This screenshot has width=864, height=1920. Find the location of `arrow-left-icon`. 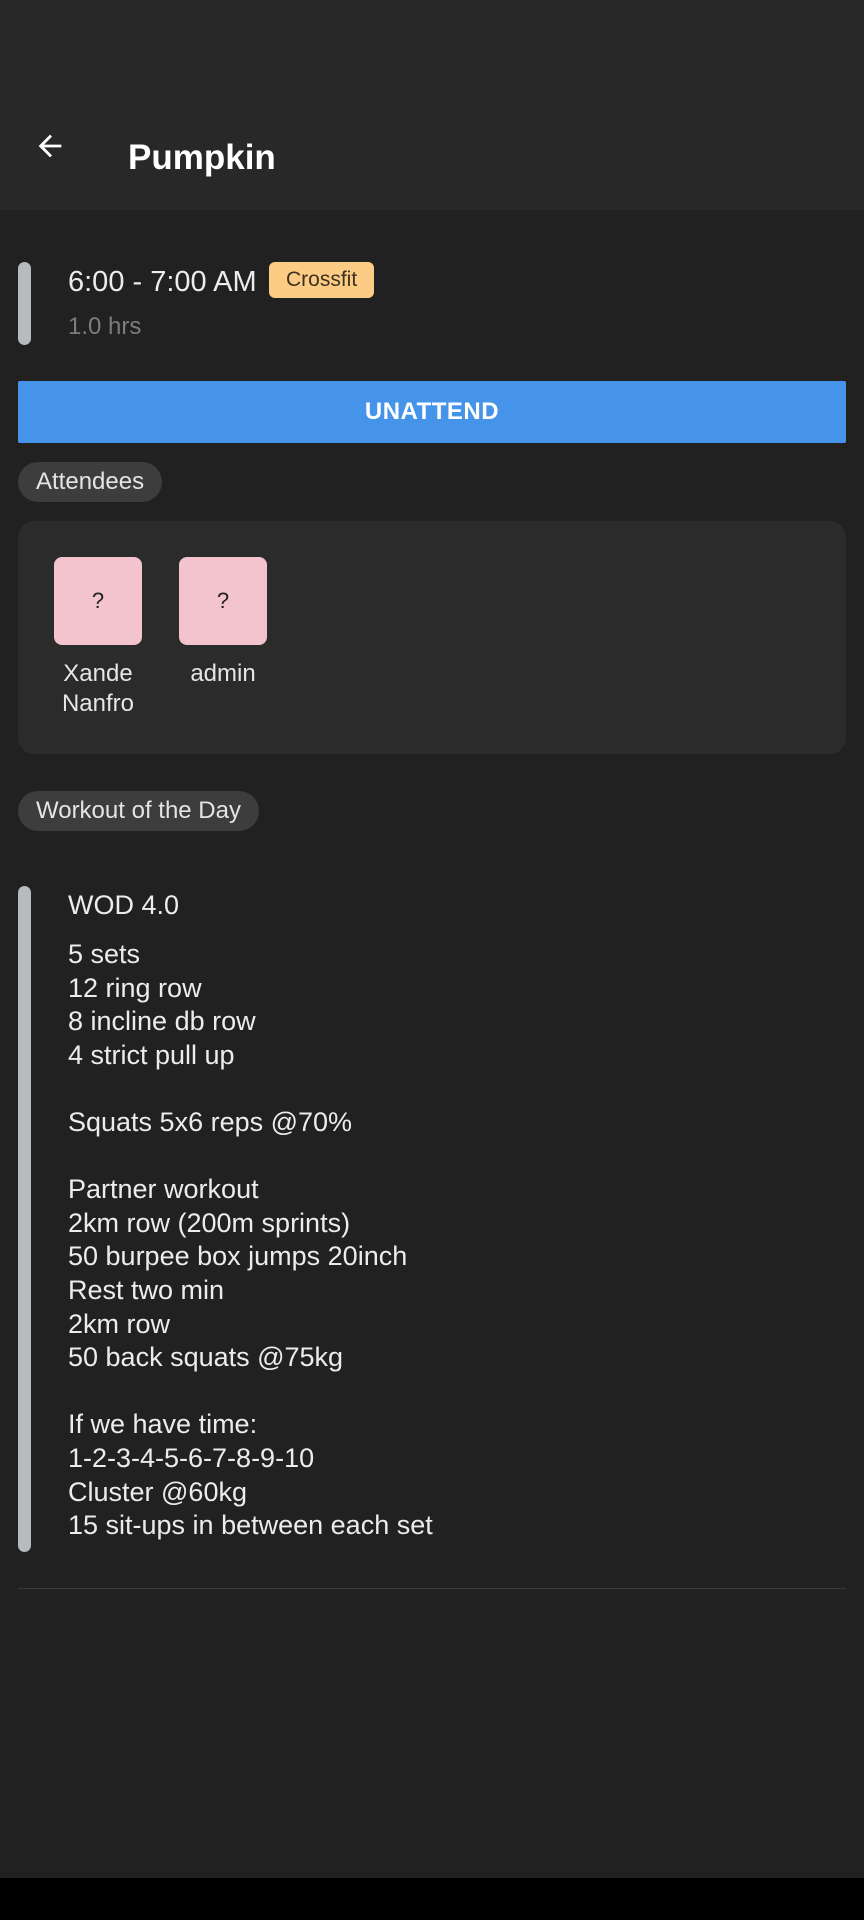

arrow-left-icon is located at coordinates (50, 146).